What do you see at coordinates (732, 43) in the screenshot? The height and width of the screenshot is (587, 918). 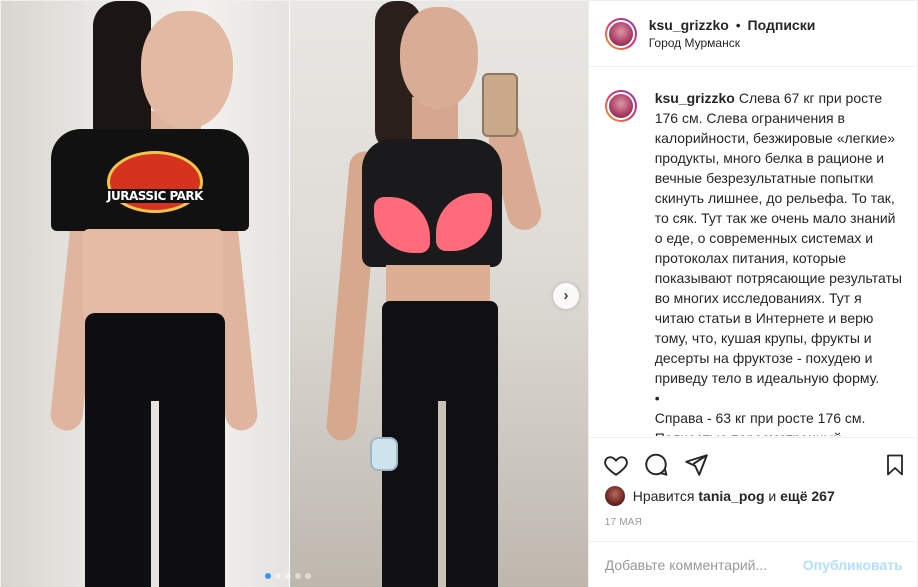 I see `location-link: Город Мурманск` at bounding box center [732, 43].